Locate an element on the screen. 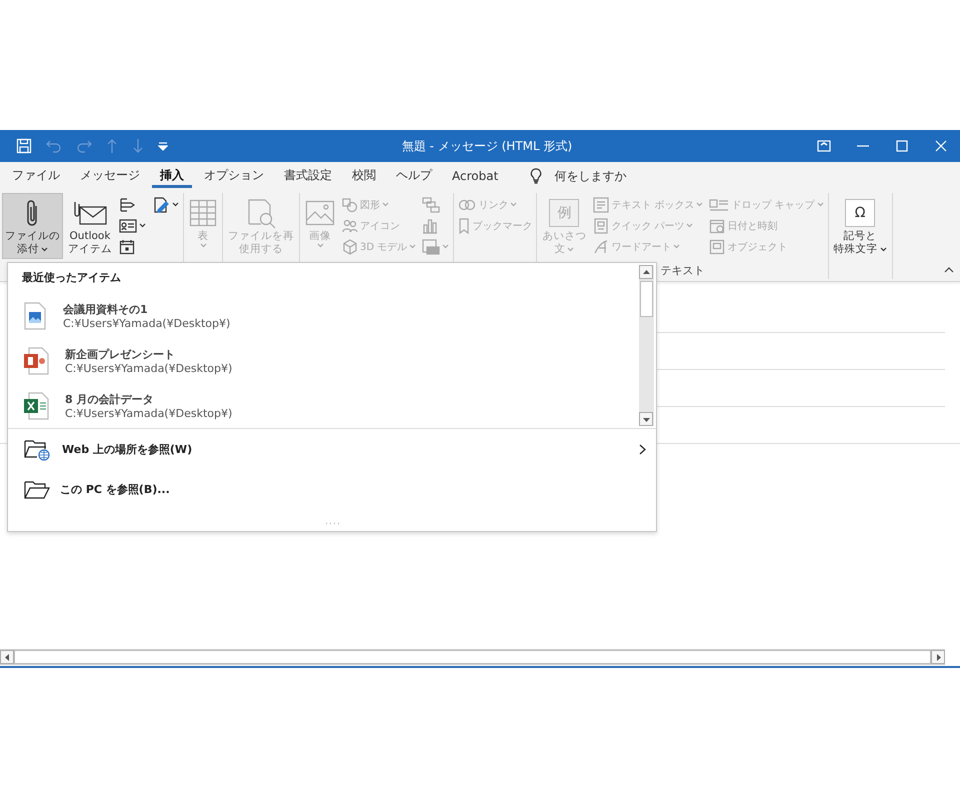  contact-card-icon is located at coordinates (128, 225).